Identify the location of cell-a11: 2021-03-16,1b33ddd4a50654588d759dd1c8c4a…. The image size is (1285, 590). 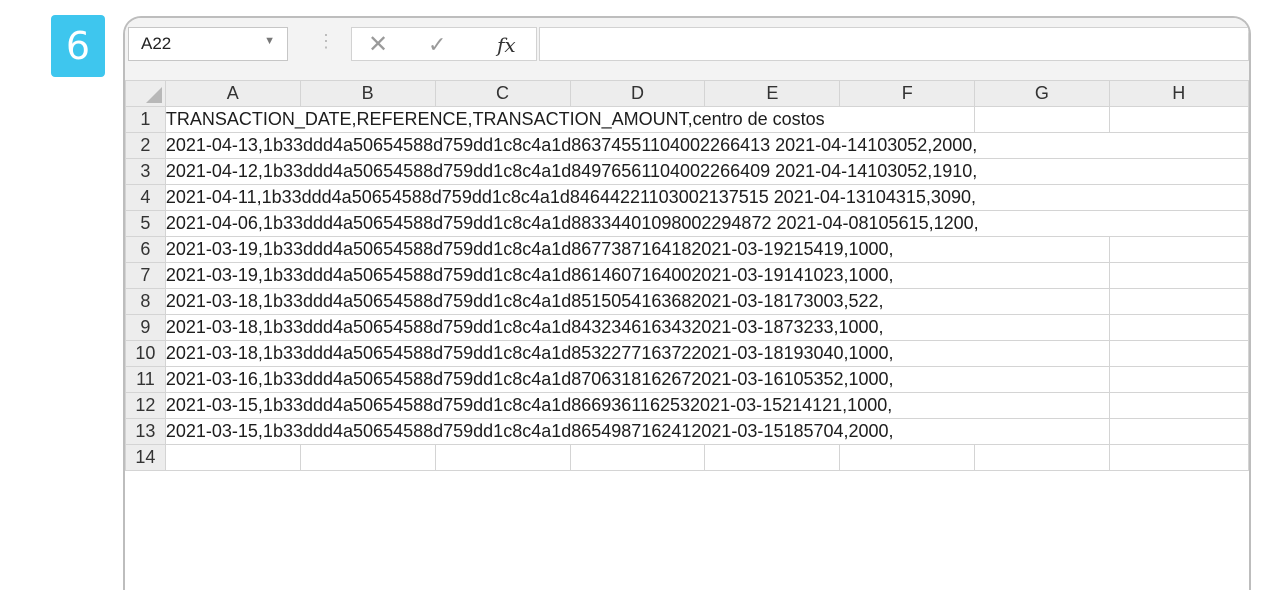
(637, 379).